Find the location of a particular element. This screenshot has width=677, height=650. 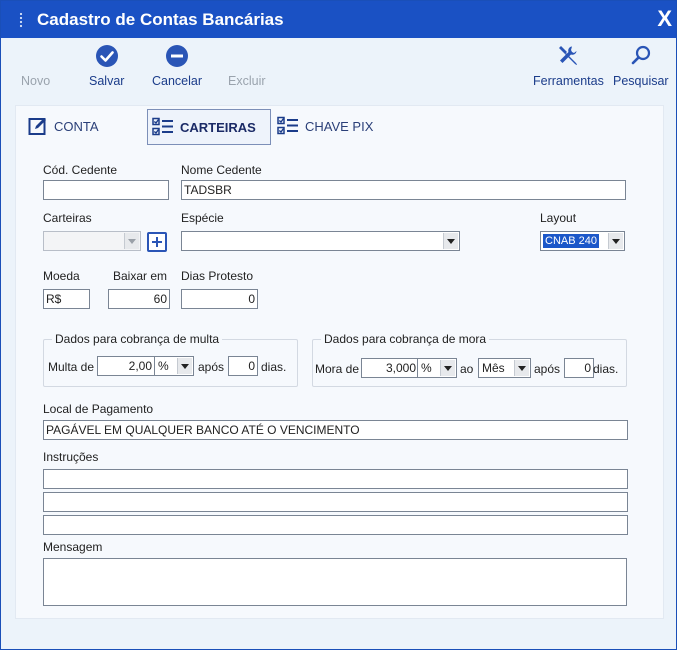

mora-unit-value: % is located at coordinates (426, 368).